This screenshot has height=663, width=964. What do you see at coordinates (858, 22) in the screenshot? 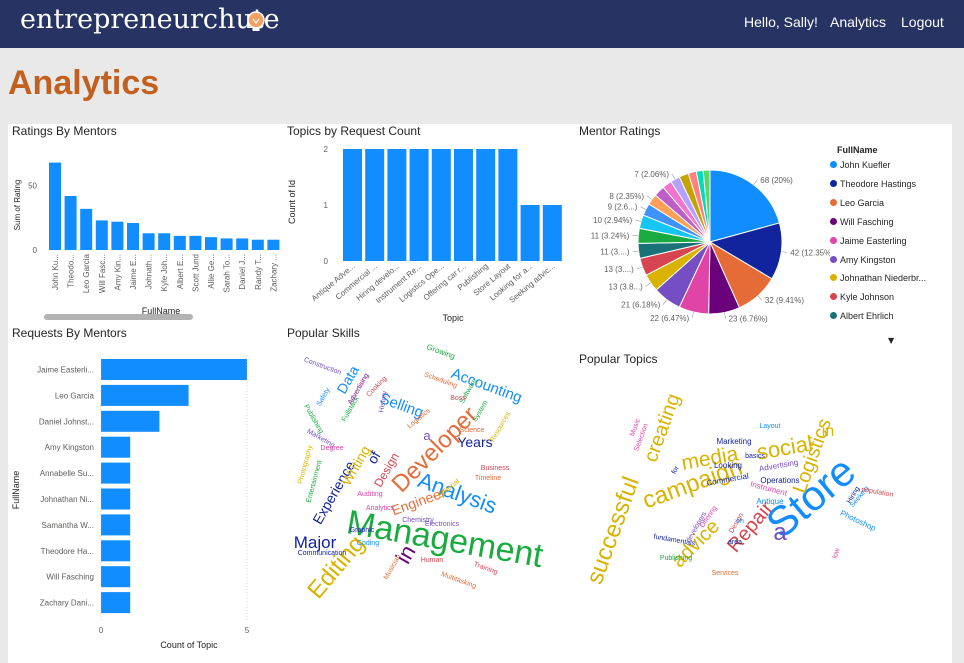
I see `nav-analytics: Analytics` at bounding box center [858, 22].